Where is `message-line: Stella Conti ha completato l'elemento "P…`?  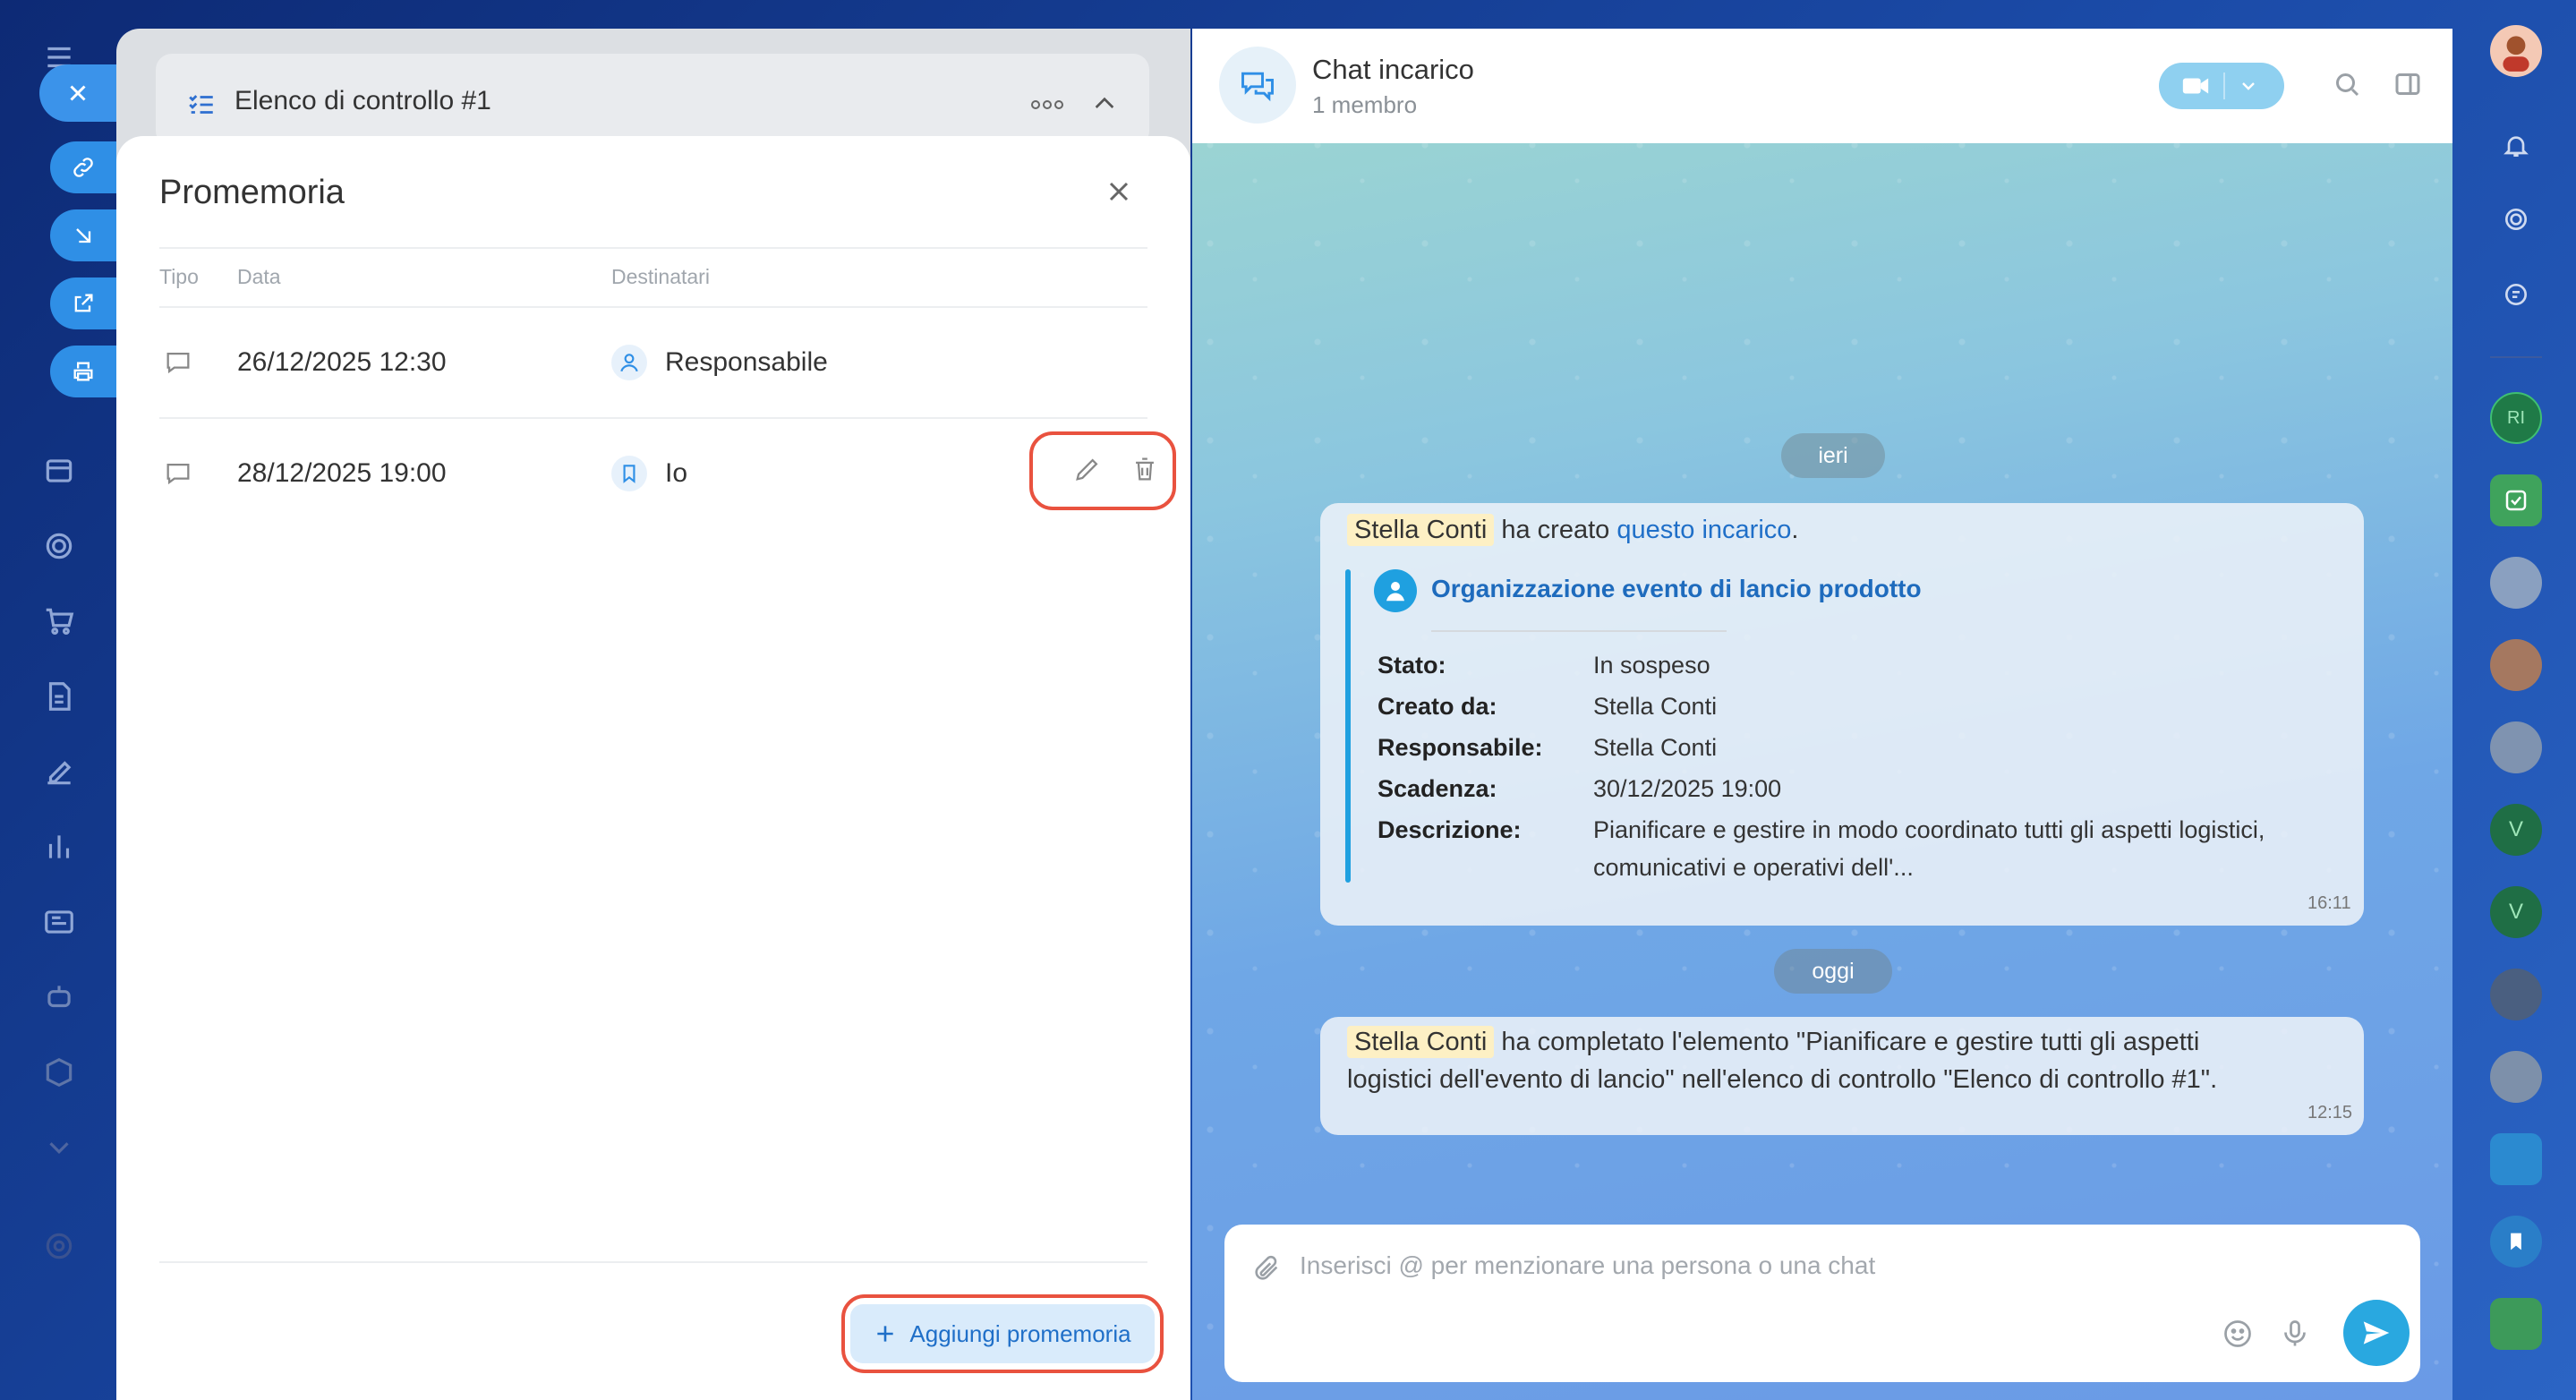
message-line: Stella Conti ha completato l'elemento "P… is located at coordinates (1773, 1042).